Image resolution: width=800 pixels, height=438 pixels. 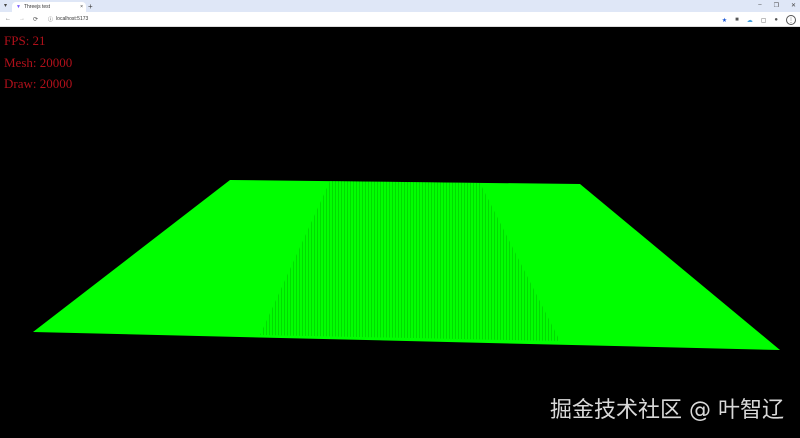 I want to click on watermark: 掘金技术社区 @ 叶智辽, so click(x=667, y=410).